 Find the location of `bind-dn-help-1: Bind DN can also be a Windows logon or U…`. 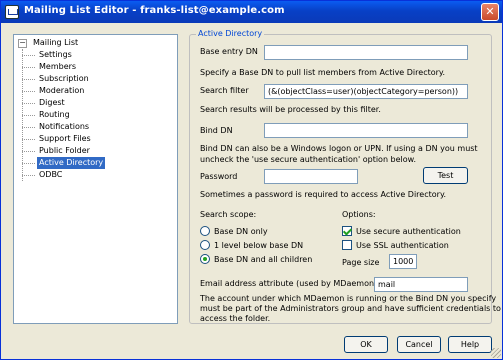

bind-dn-help-1: Bind DN can also be a Windows logon or U… is located at coordinates (339, 148).